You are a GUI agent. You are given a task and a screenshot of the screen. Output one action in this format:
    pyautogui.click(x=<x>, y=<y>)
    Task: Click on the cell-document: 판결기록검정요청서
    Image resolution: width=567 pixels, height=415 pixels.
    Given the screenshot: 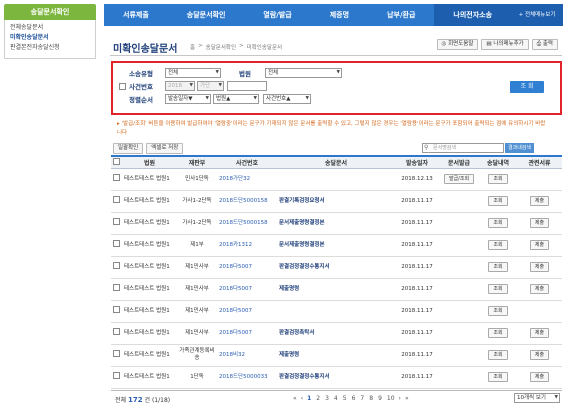 What is the action you would take?
    pyautogui.click(x=336, y=201)
    